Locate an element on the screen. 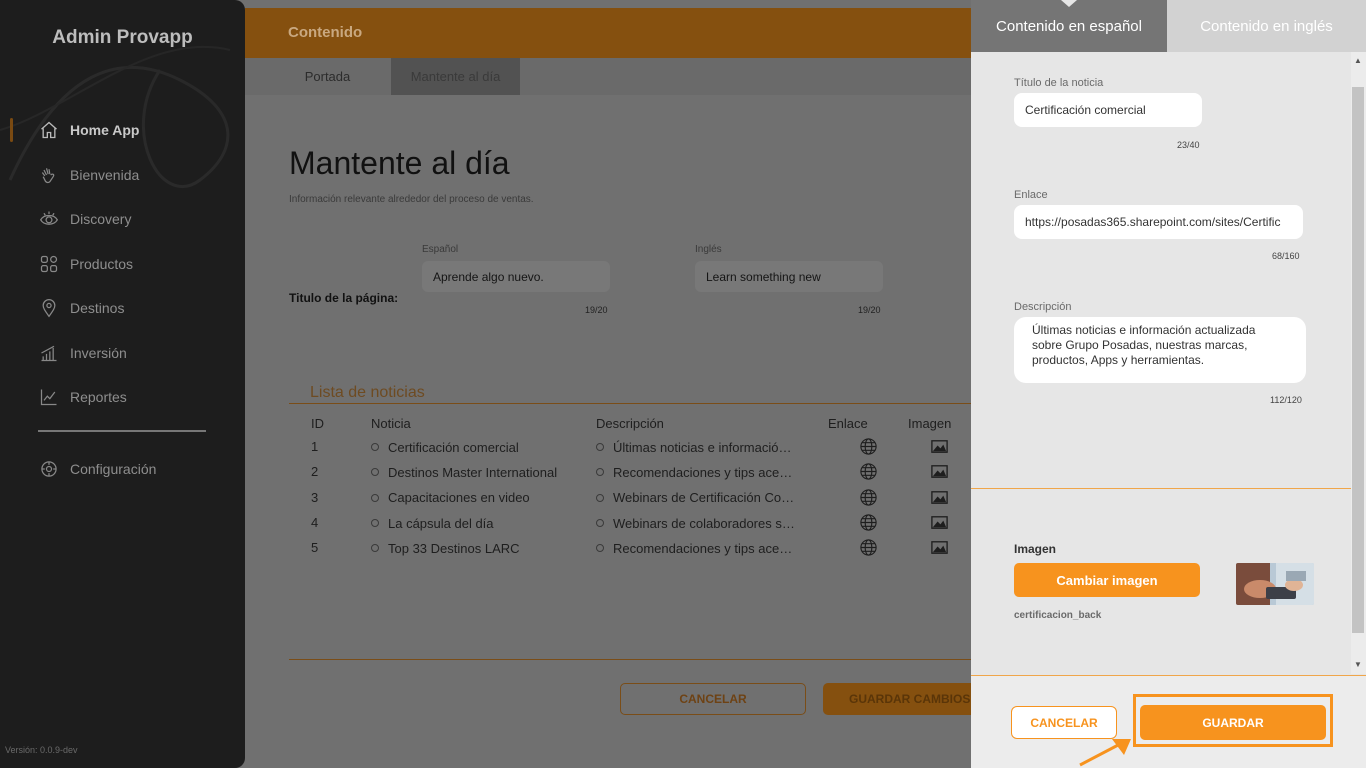 Image resolution: width=1366 pixels, height=768 pixels. sidebar-item-home-app: Home App is located at coordinates (122, 130).